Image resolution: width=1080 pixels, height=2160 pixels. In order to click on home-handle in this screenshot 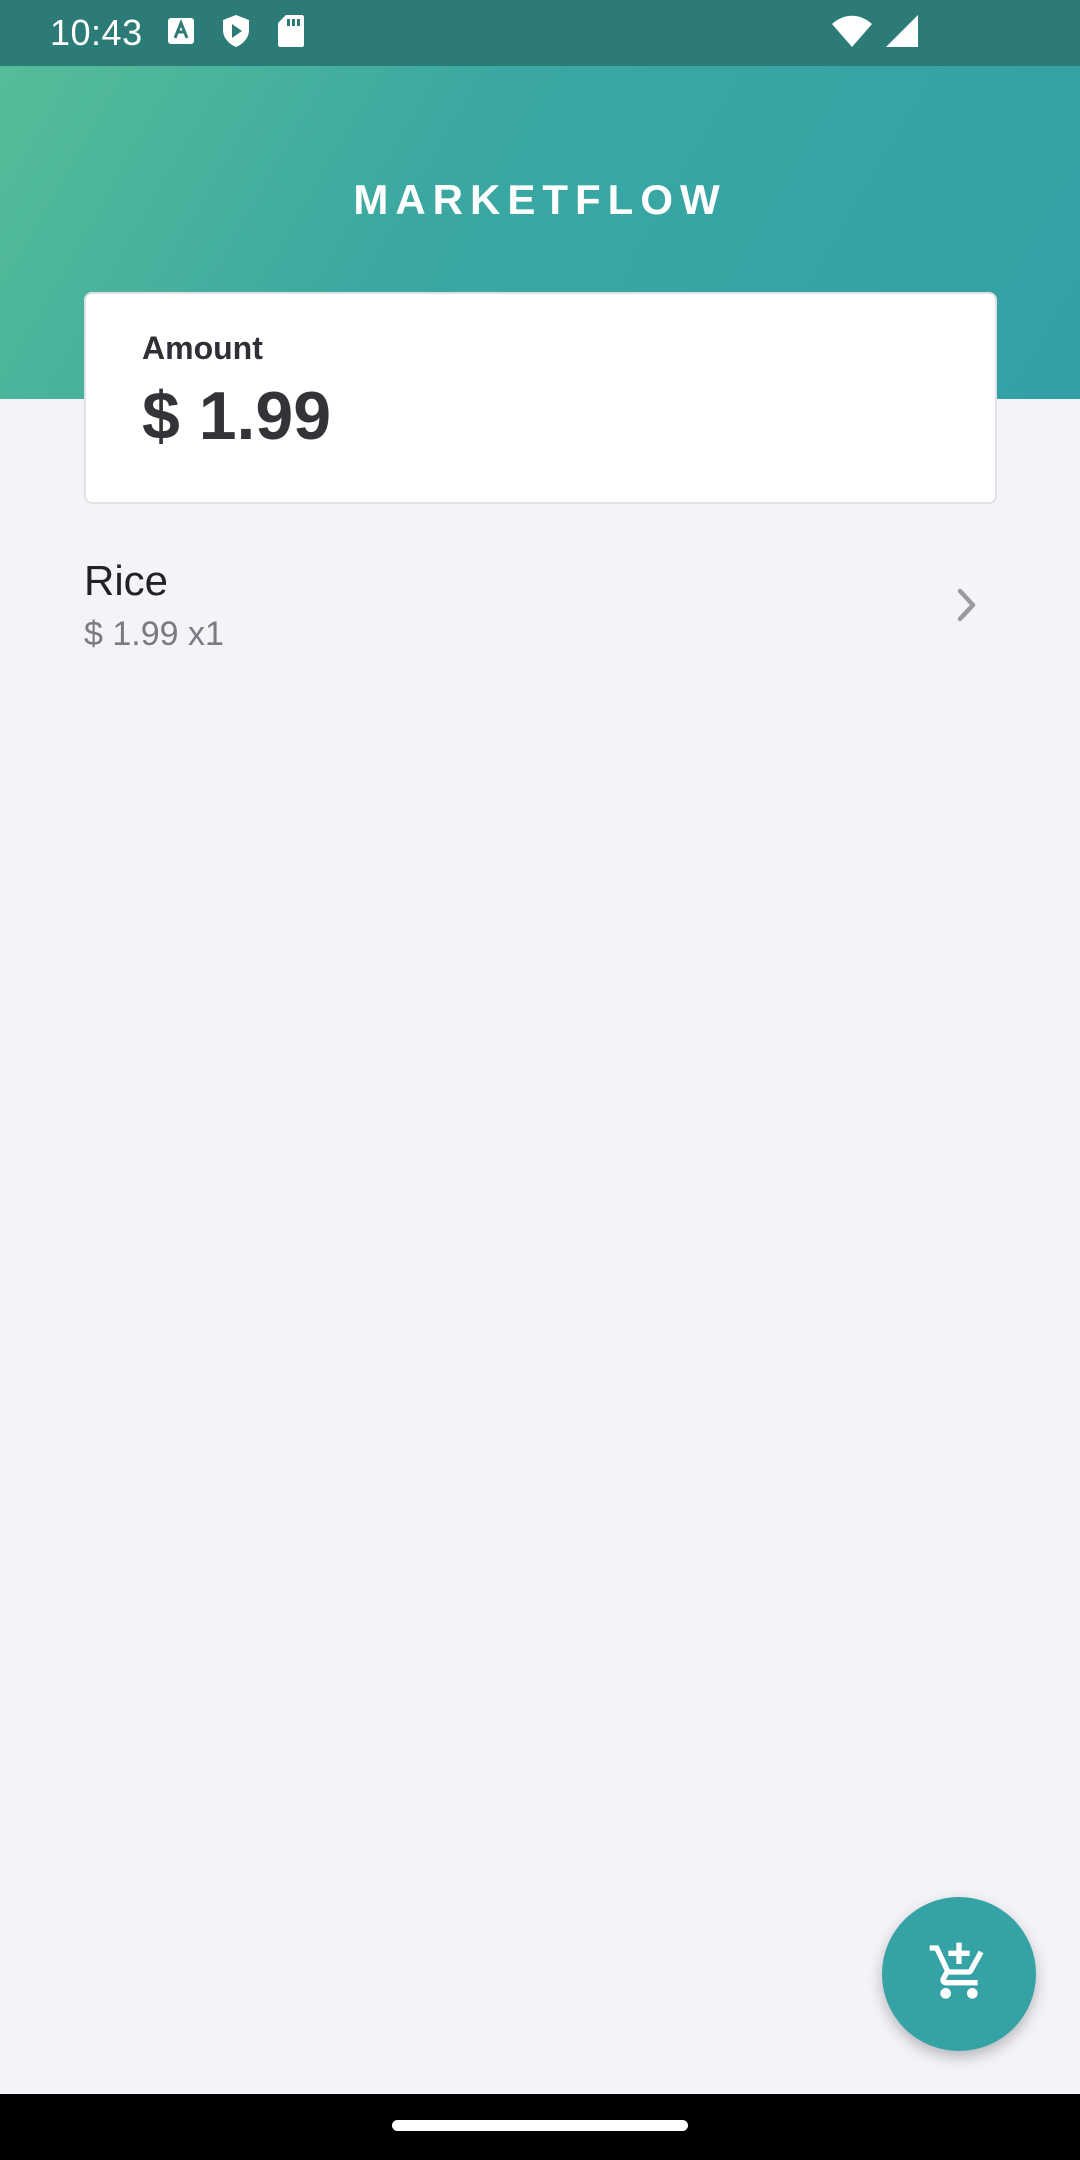, I will do `click(540, 2125)`.